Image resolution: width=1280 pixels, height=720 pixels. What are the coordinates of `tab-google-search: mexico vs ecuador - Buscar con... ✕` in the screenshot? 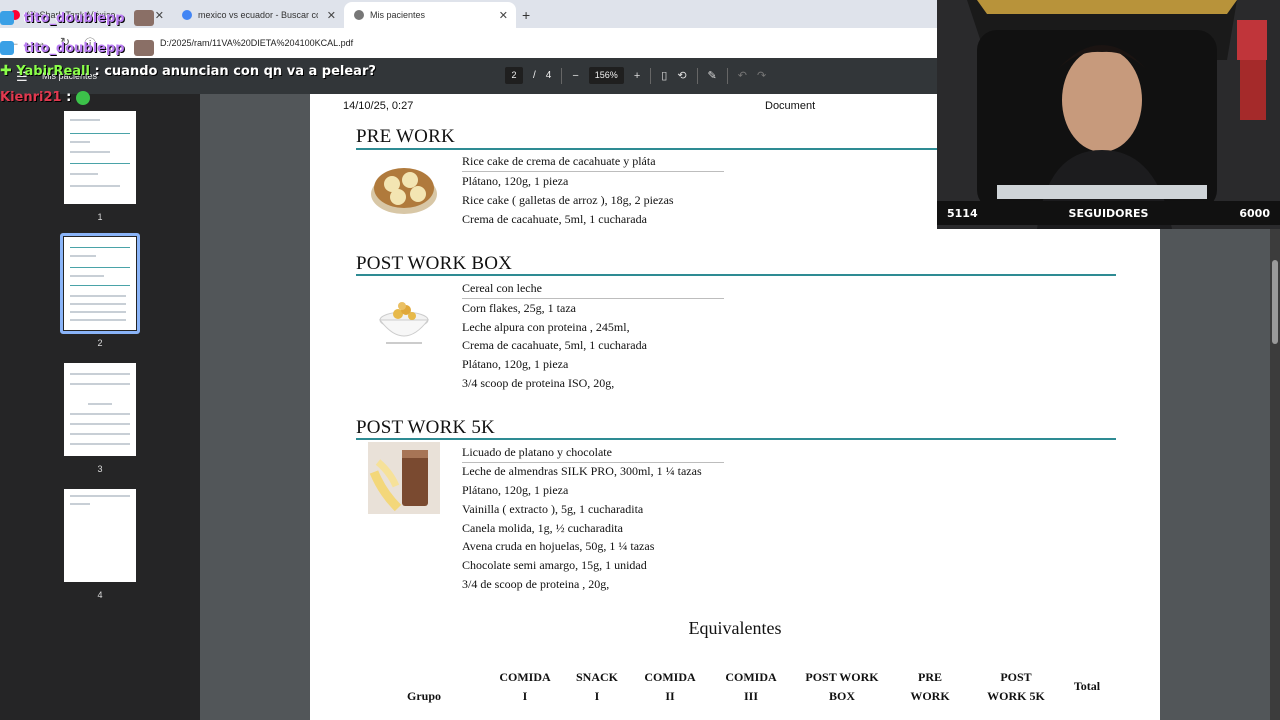 It's located at (258, 15).